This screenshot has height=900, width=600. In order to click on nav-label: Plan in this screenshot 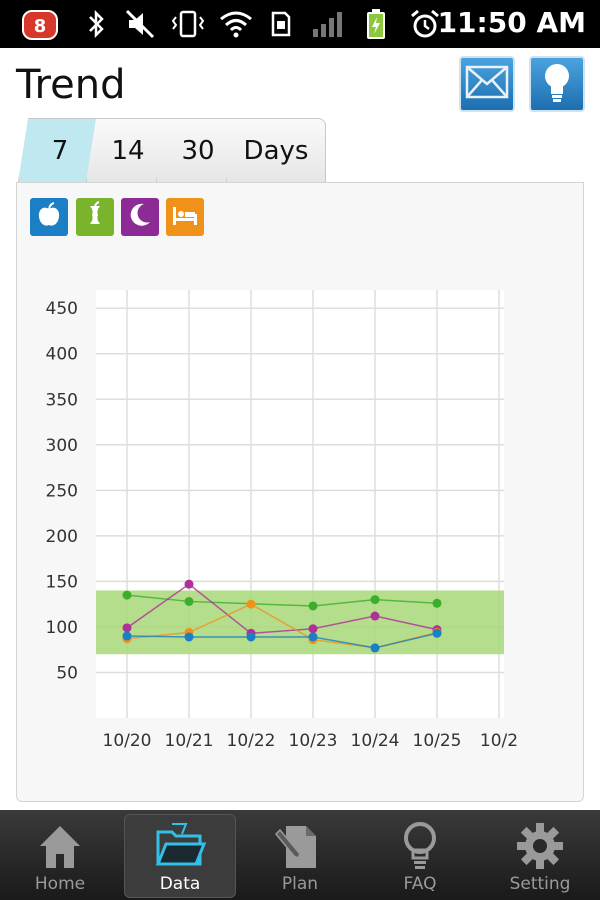, I will do `click(300, 884)`.